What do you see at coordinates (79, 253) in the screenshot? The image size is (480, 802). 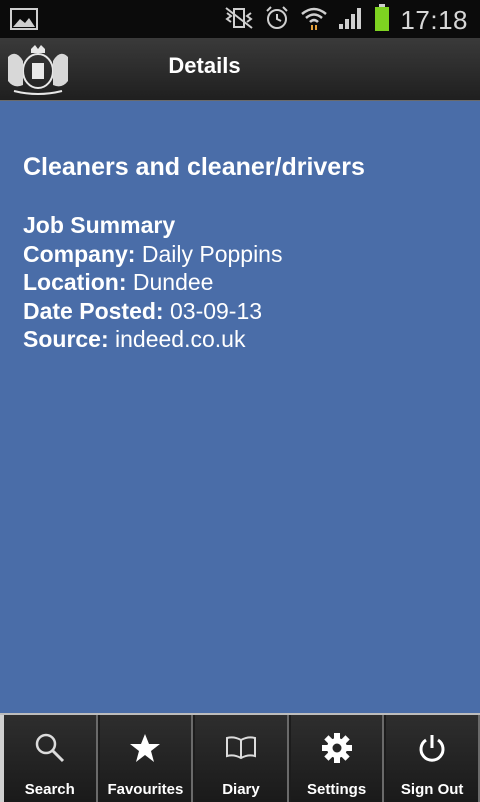 I see `company-label: Company:` at bounding box center [79, 253].